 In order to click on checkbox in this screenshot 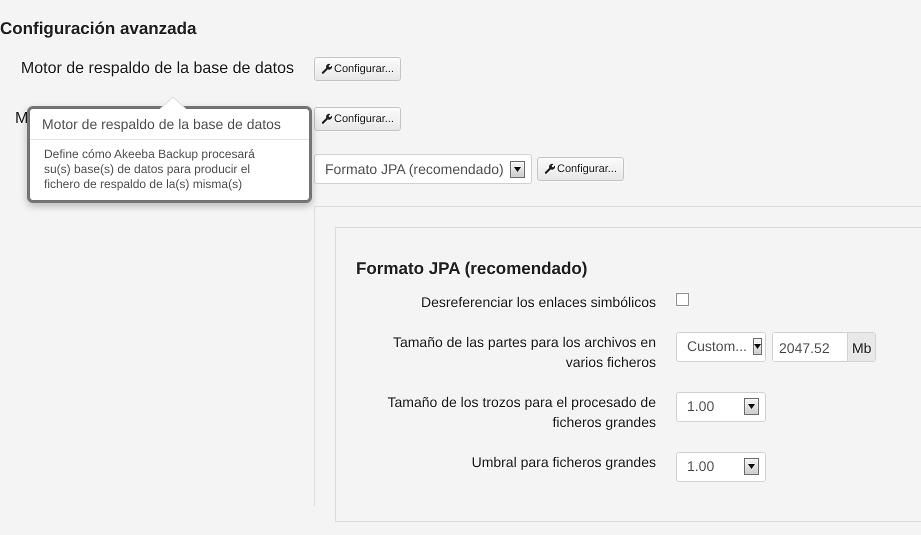, I will do `click(682, 299)`.